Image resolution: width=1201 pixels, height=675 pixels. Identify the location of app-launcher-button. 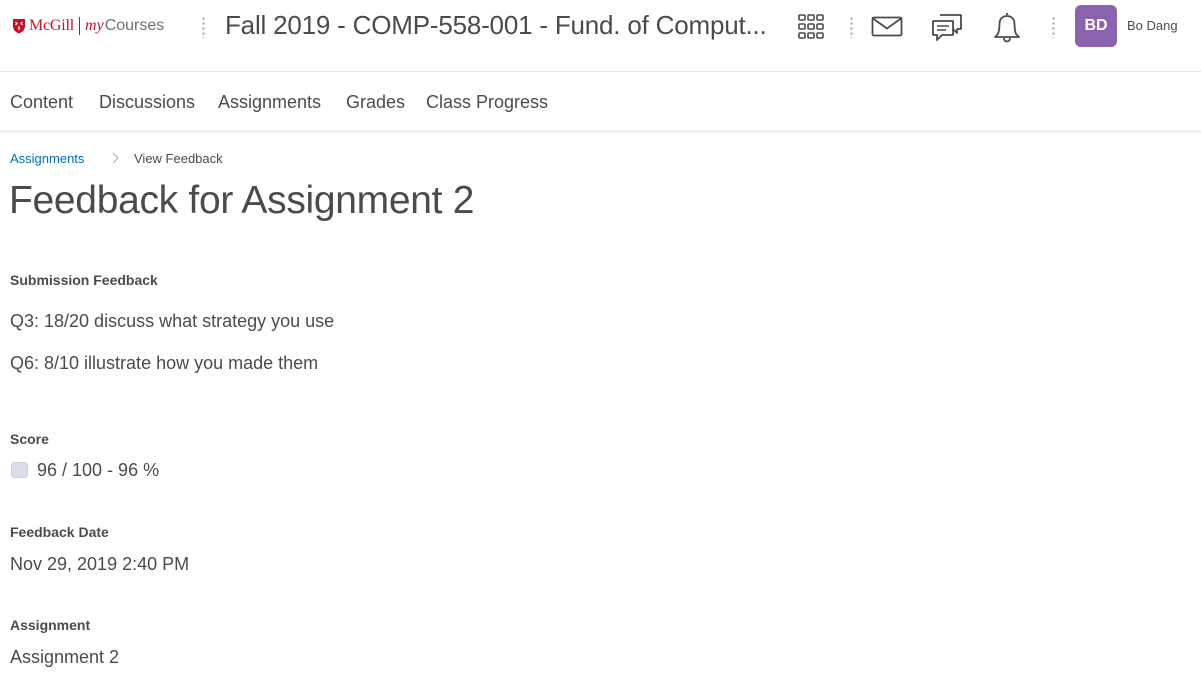
(811, 27).